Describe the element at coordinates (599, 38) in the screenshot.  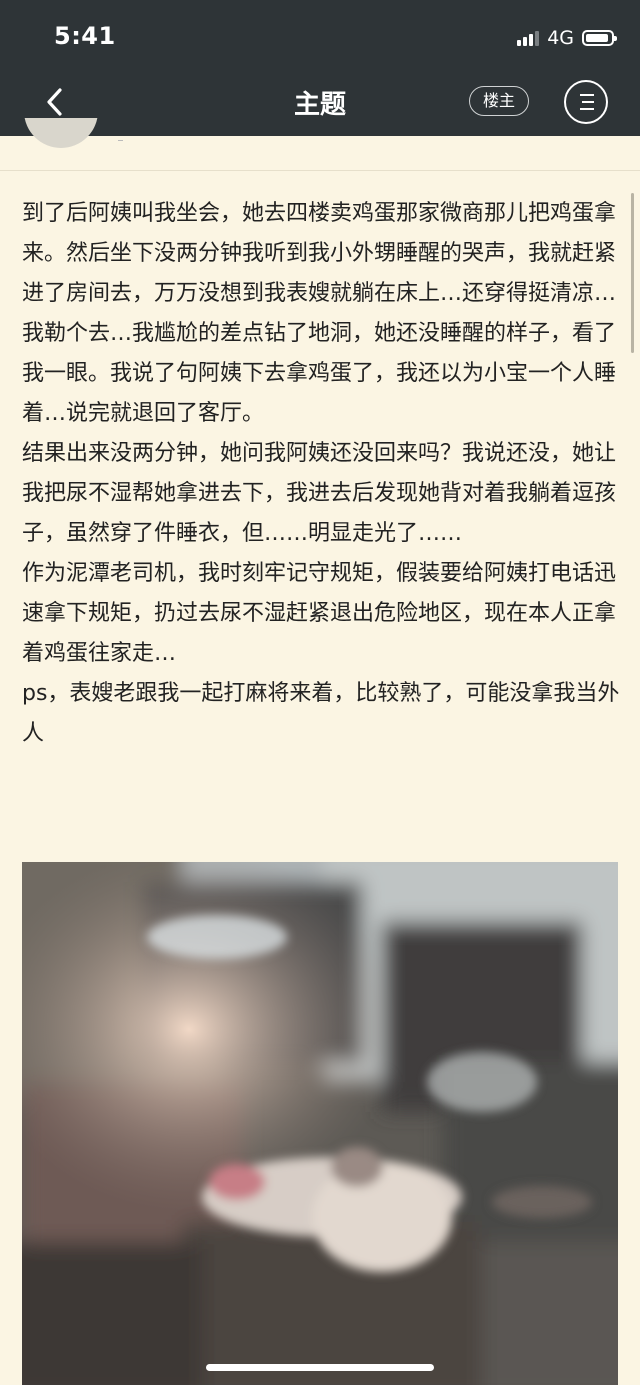
I see `battery-icon` at that location.